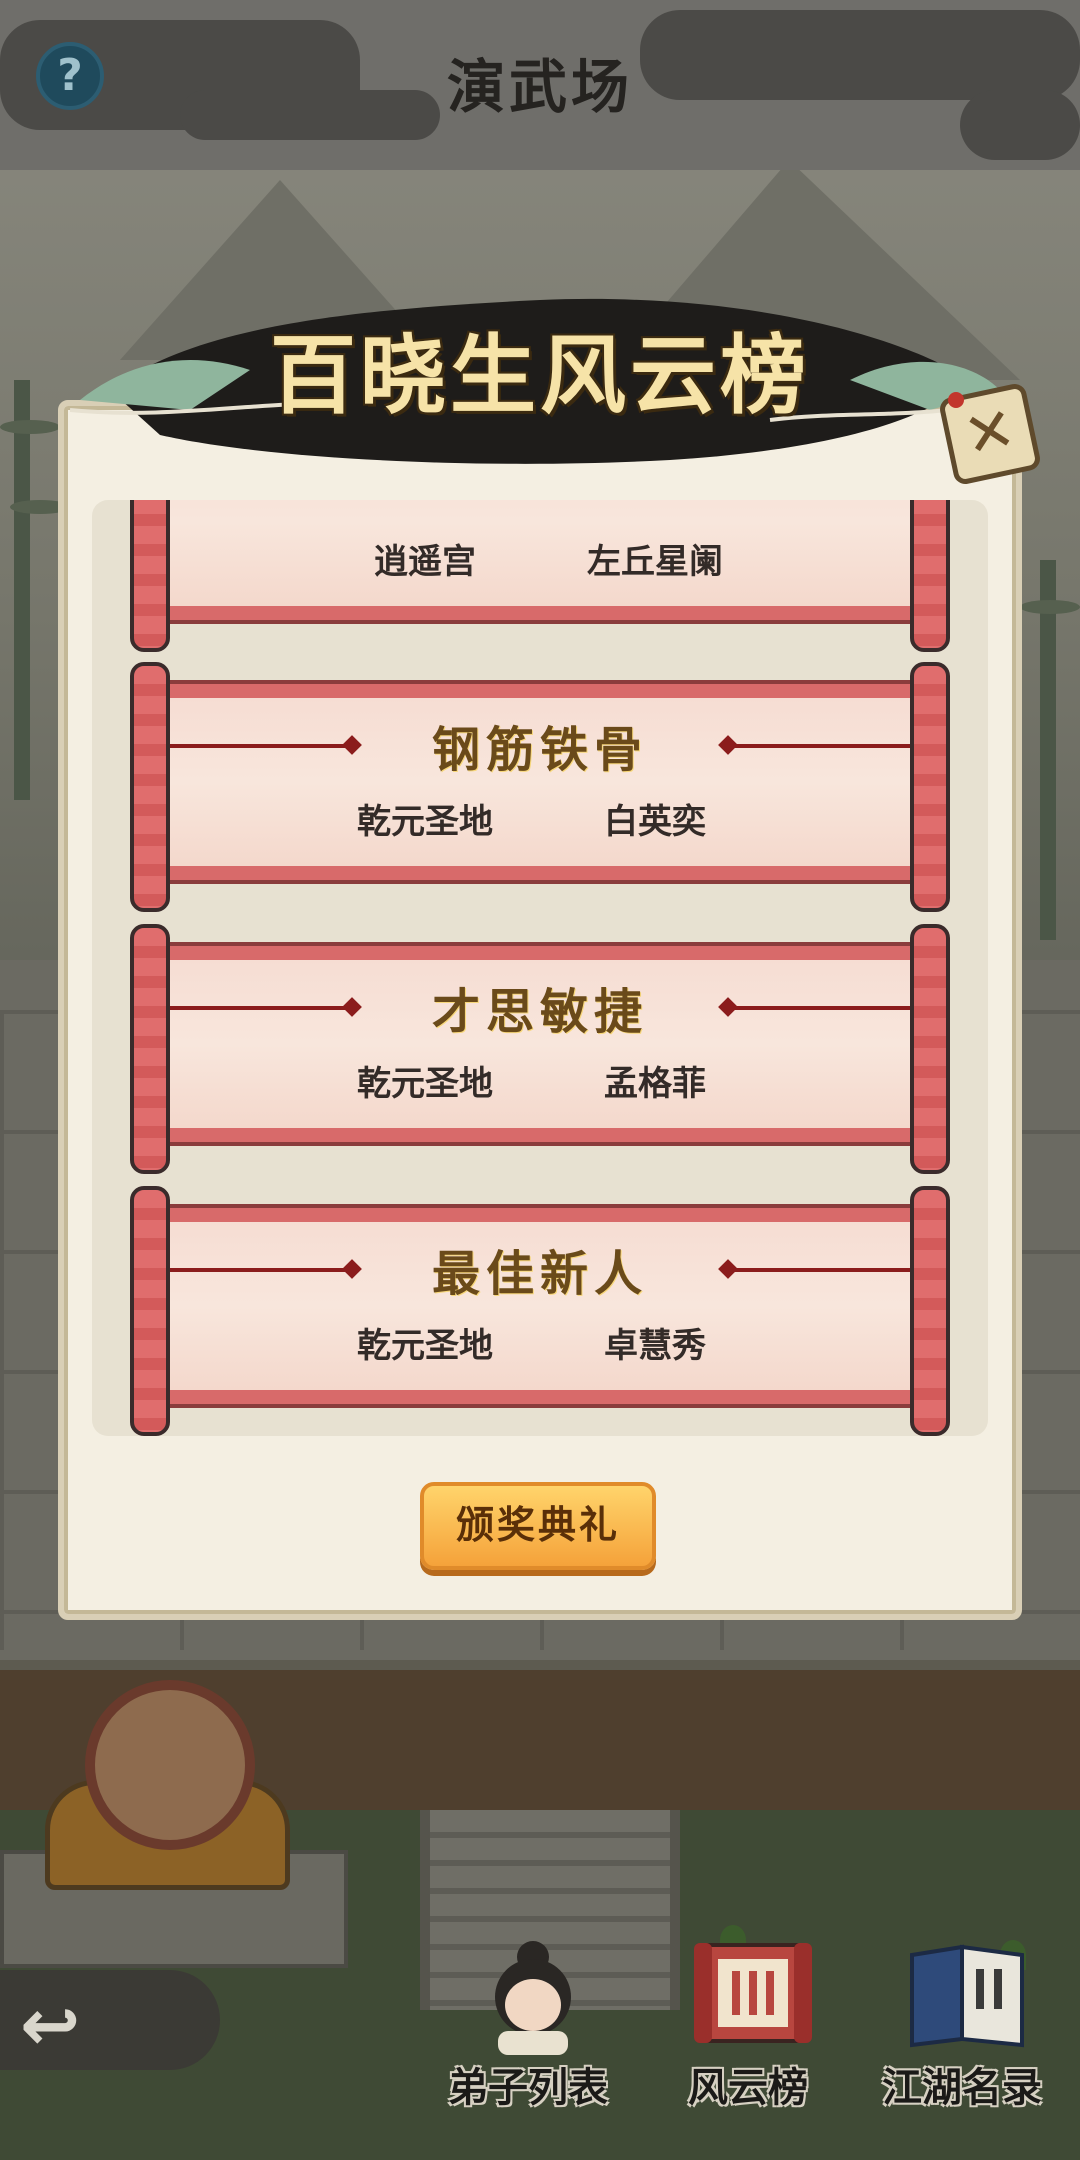 Image resolution: width=1080 pixels, height=2160 pixels. Describe the element at coordinates (540, 1342) in the screenshot. I see `award-winner: 乾元圣地 卓慧秀` at that location.